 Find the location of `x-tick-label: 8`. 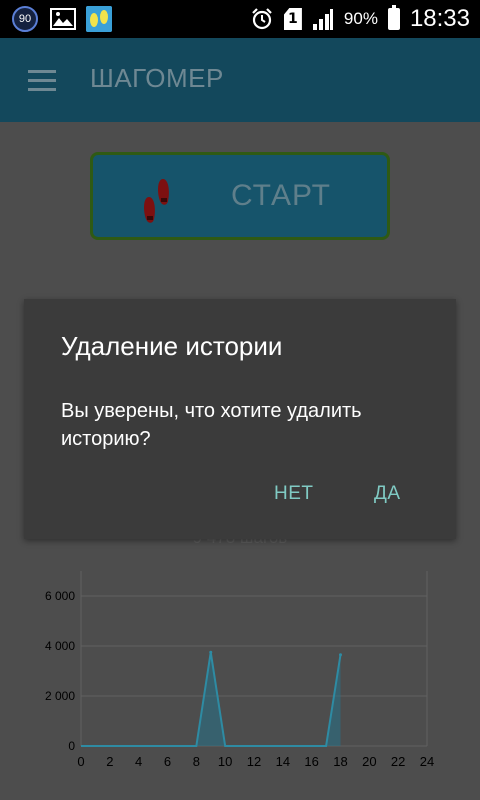

x-tick-label: 8 is located at coordinates (196, 761).